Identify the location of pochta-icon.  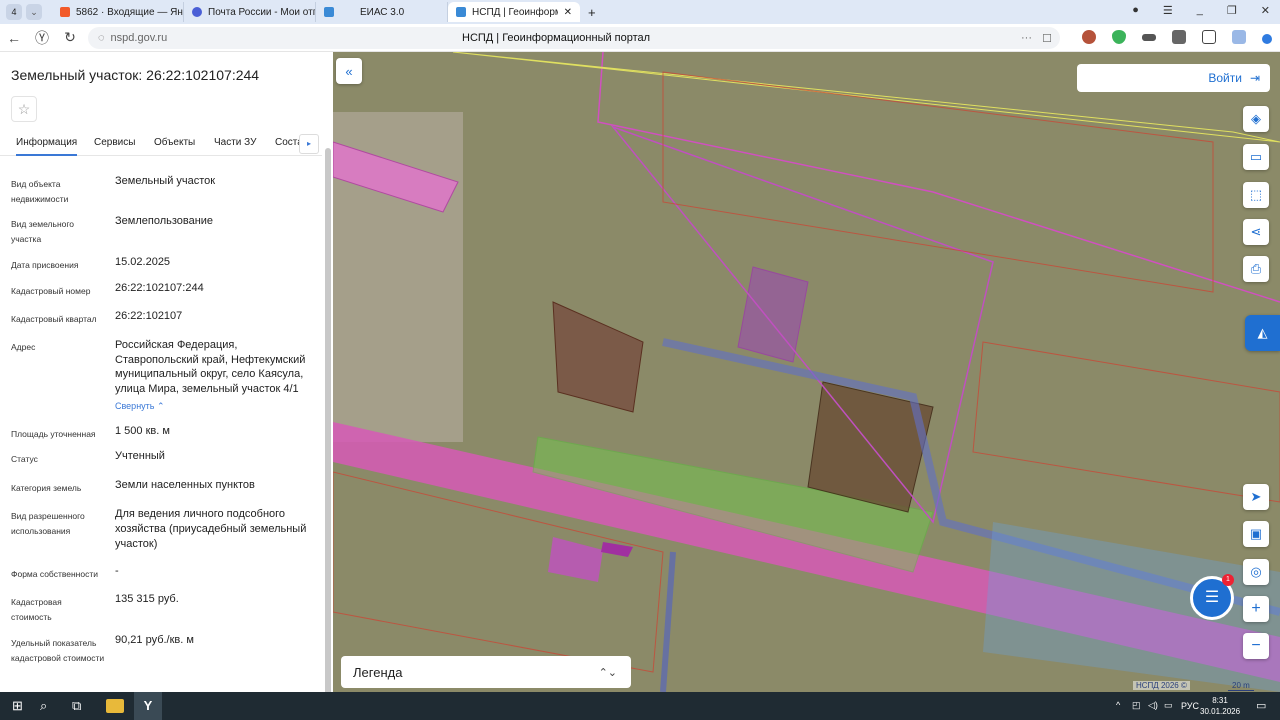
(197, 12).